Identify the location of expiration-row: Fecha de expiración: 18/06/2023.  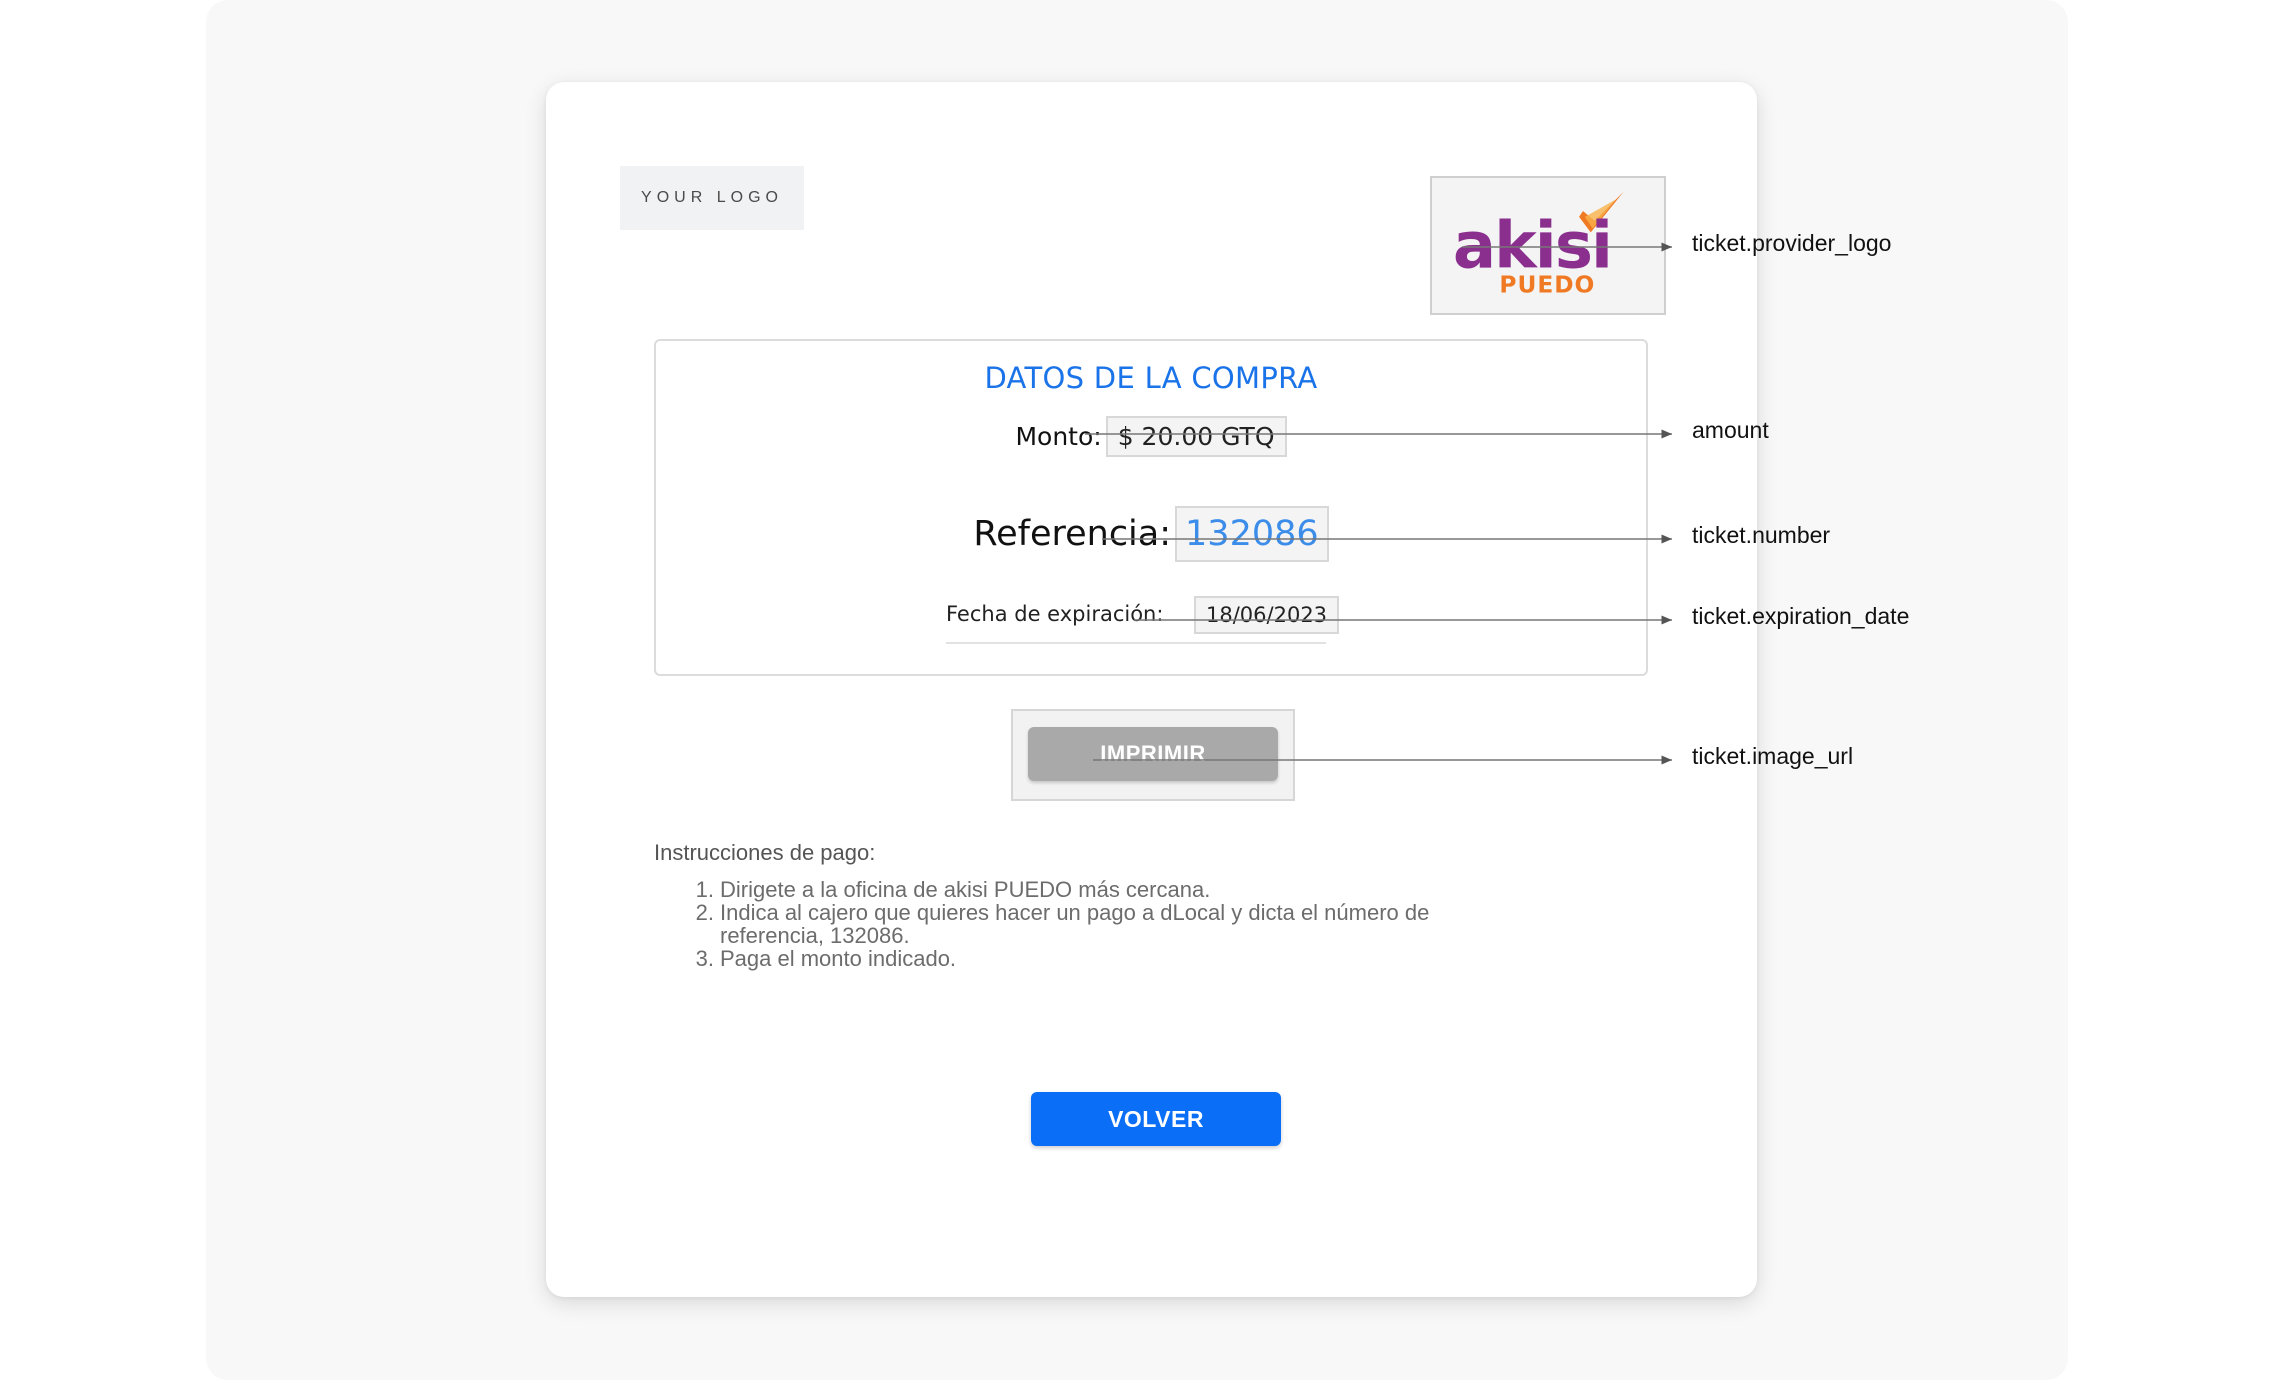
(1143, 620).